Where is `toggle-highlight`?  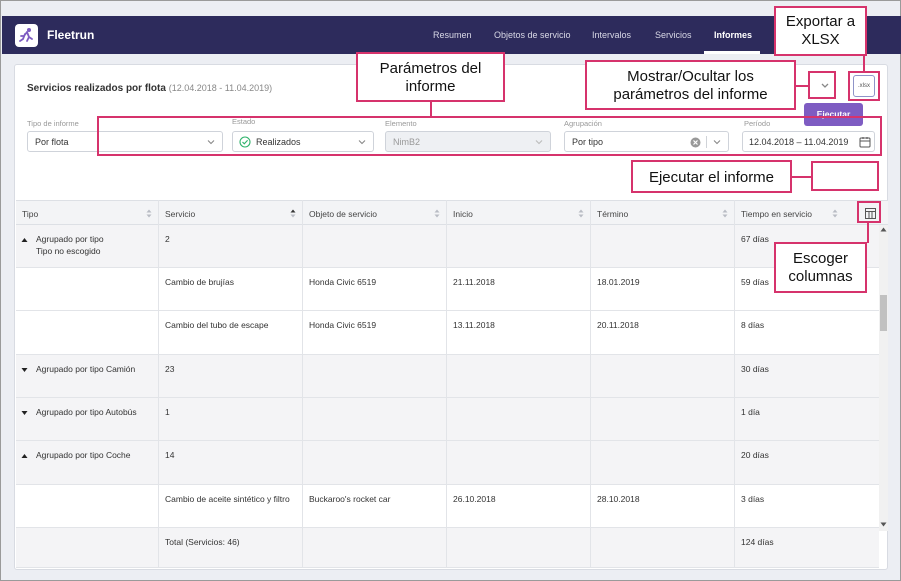
toggle-highlight is located at coordinates (822, 85).